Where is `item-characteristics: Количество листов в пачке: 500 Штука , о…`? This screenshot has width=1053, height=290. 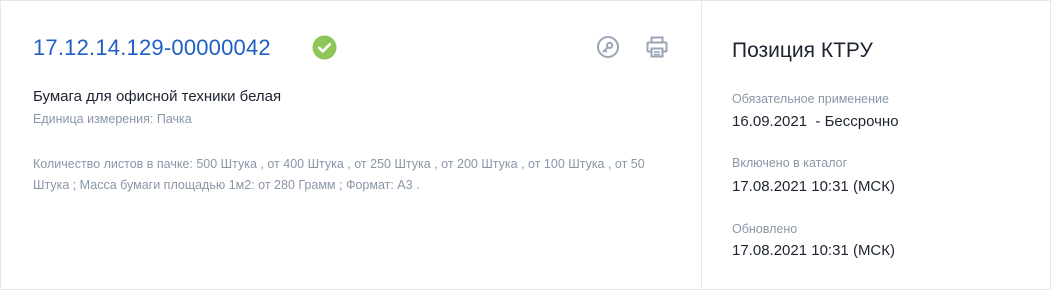 item-characteristics: Количество листов в пачке: 500 Штука , о… is located at coordinates (339, 174).